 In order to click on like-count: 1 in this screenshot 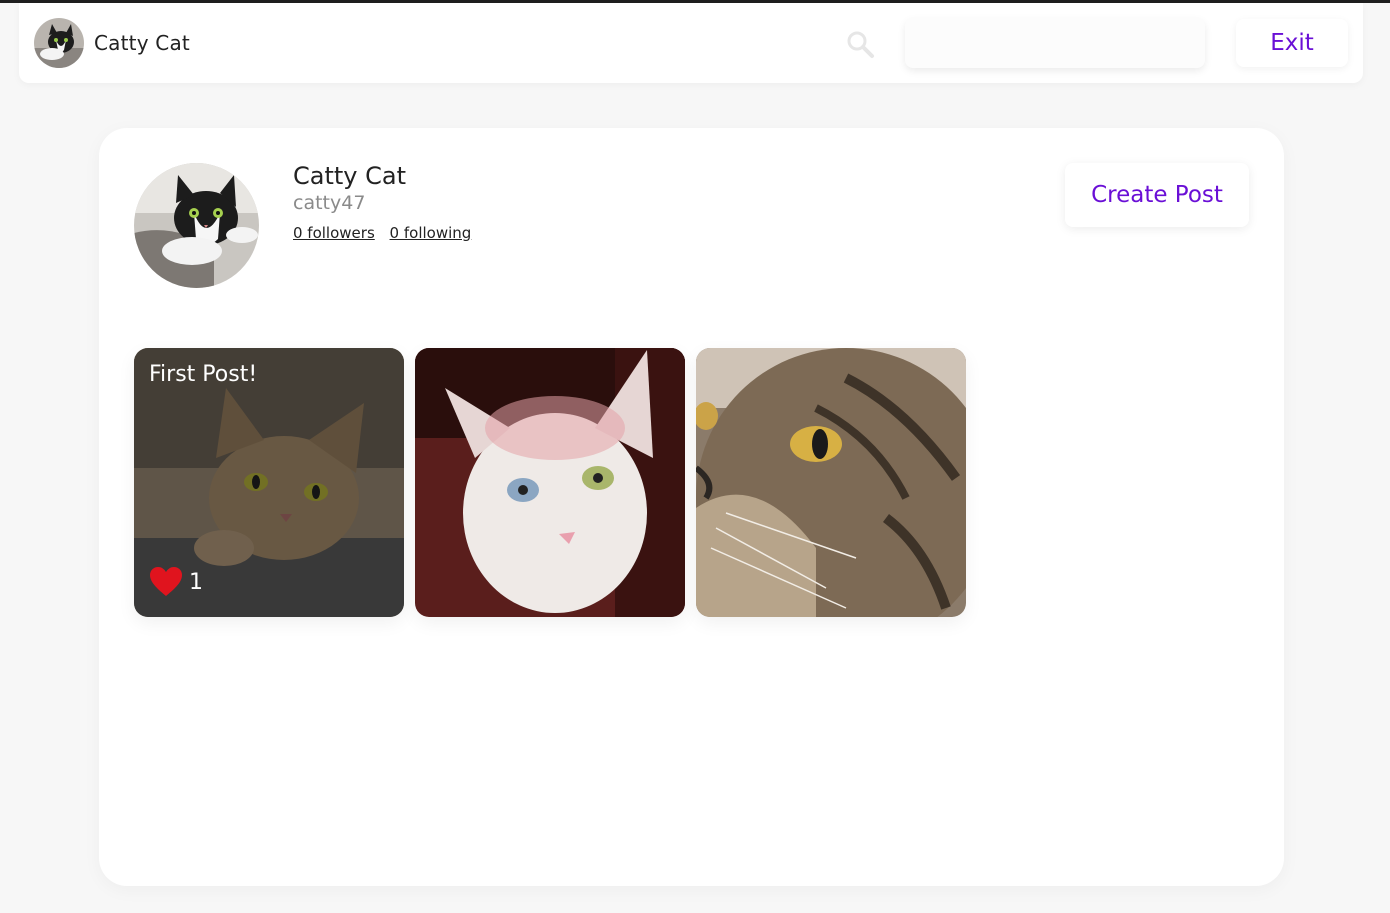, I will do `click(196, 582)`.